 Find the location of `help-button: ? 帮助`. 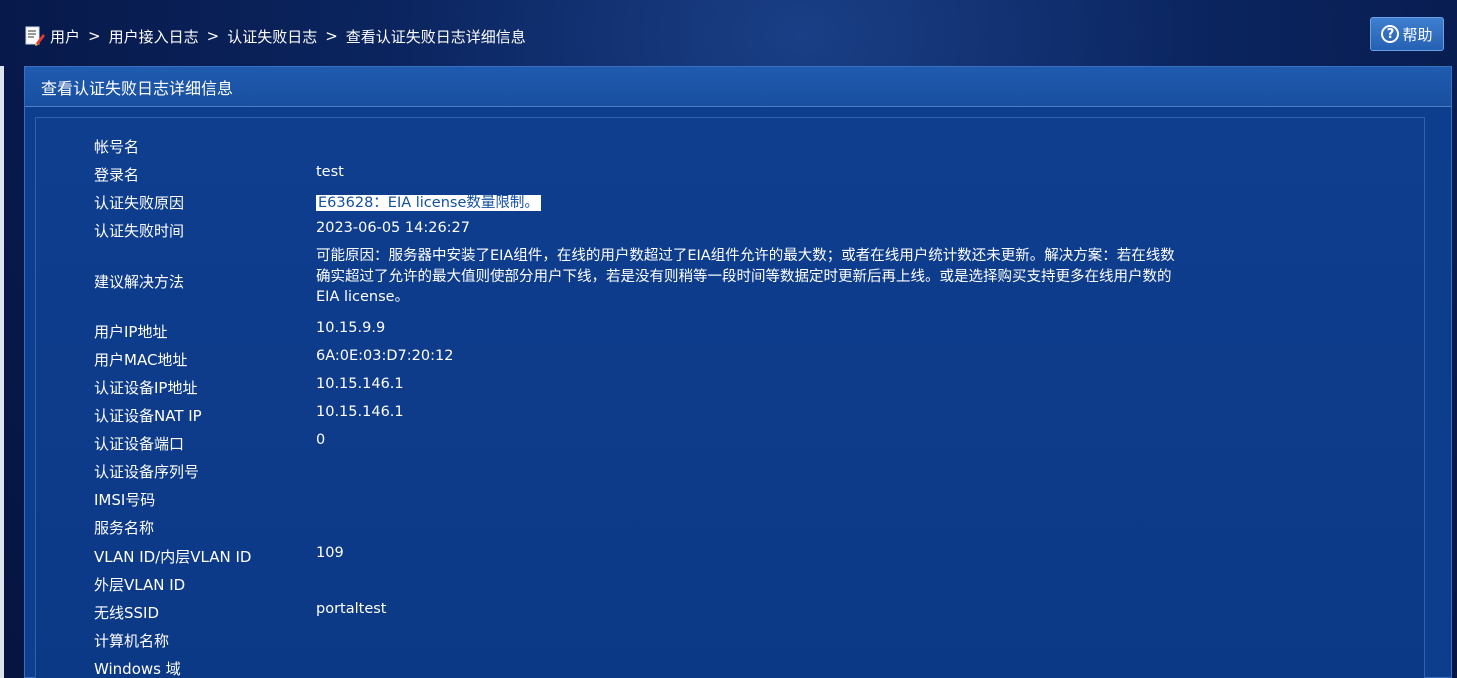

help-button: ? 帮助 is located at coordinates (1407, 34).